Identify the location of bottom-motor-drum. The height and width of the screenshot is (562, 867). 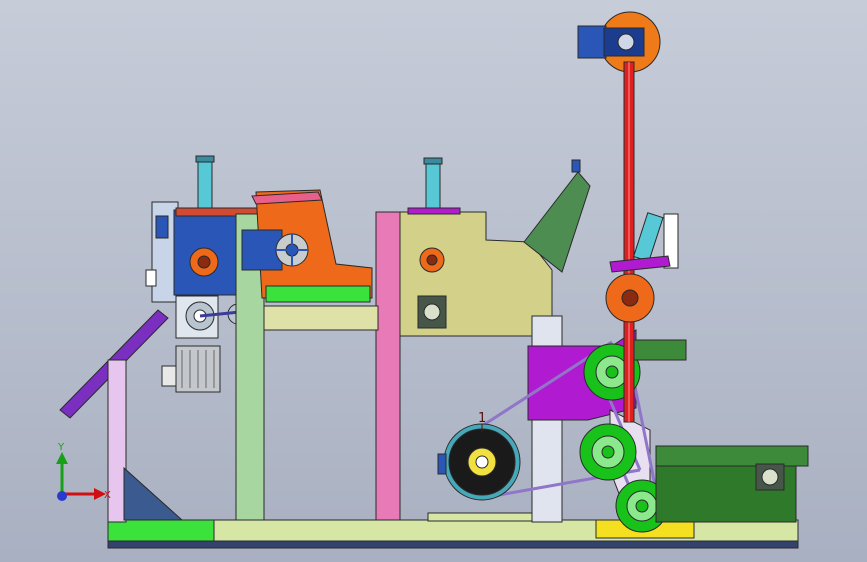
(479, 462).